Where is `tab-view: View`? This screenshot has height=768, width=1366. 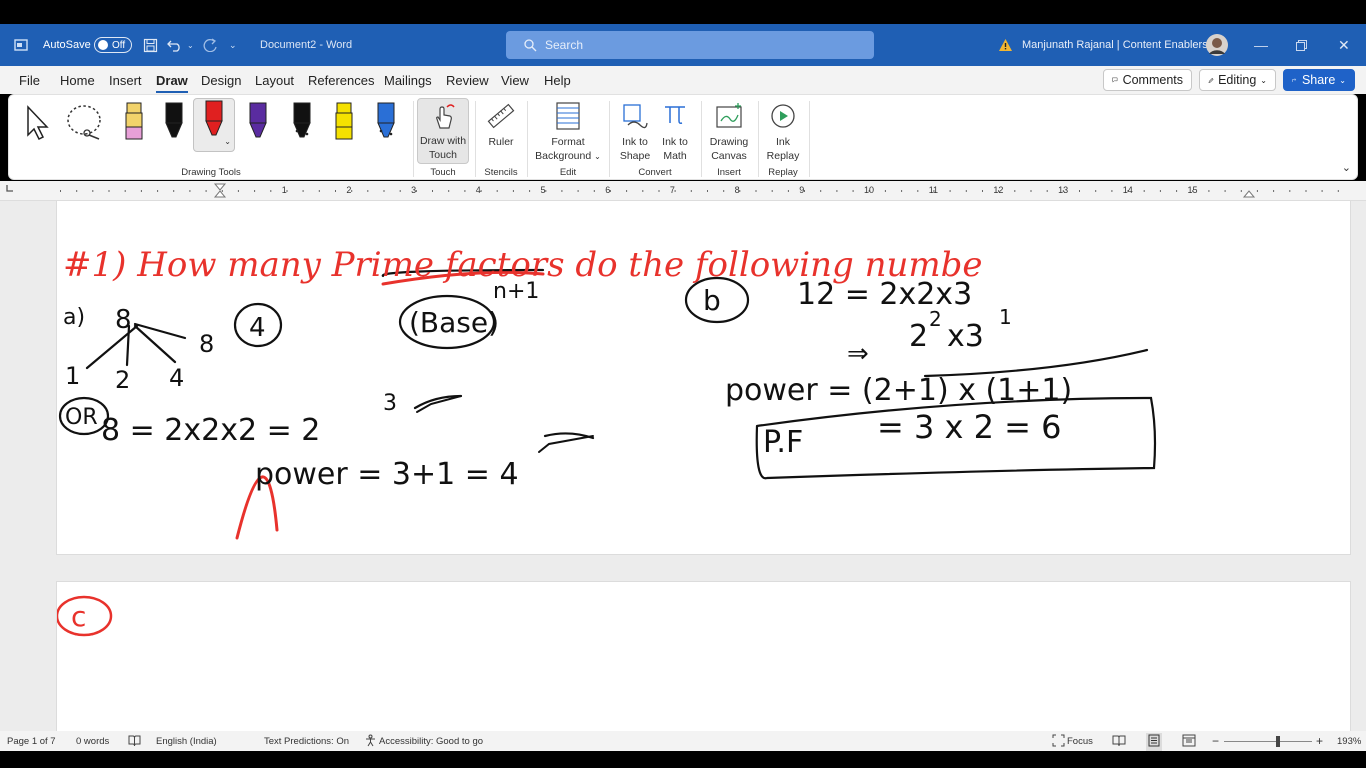
tab-view: View is located at coordinates (515, 80).